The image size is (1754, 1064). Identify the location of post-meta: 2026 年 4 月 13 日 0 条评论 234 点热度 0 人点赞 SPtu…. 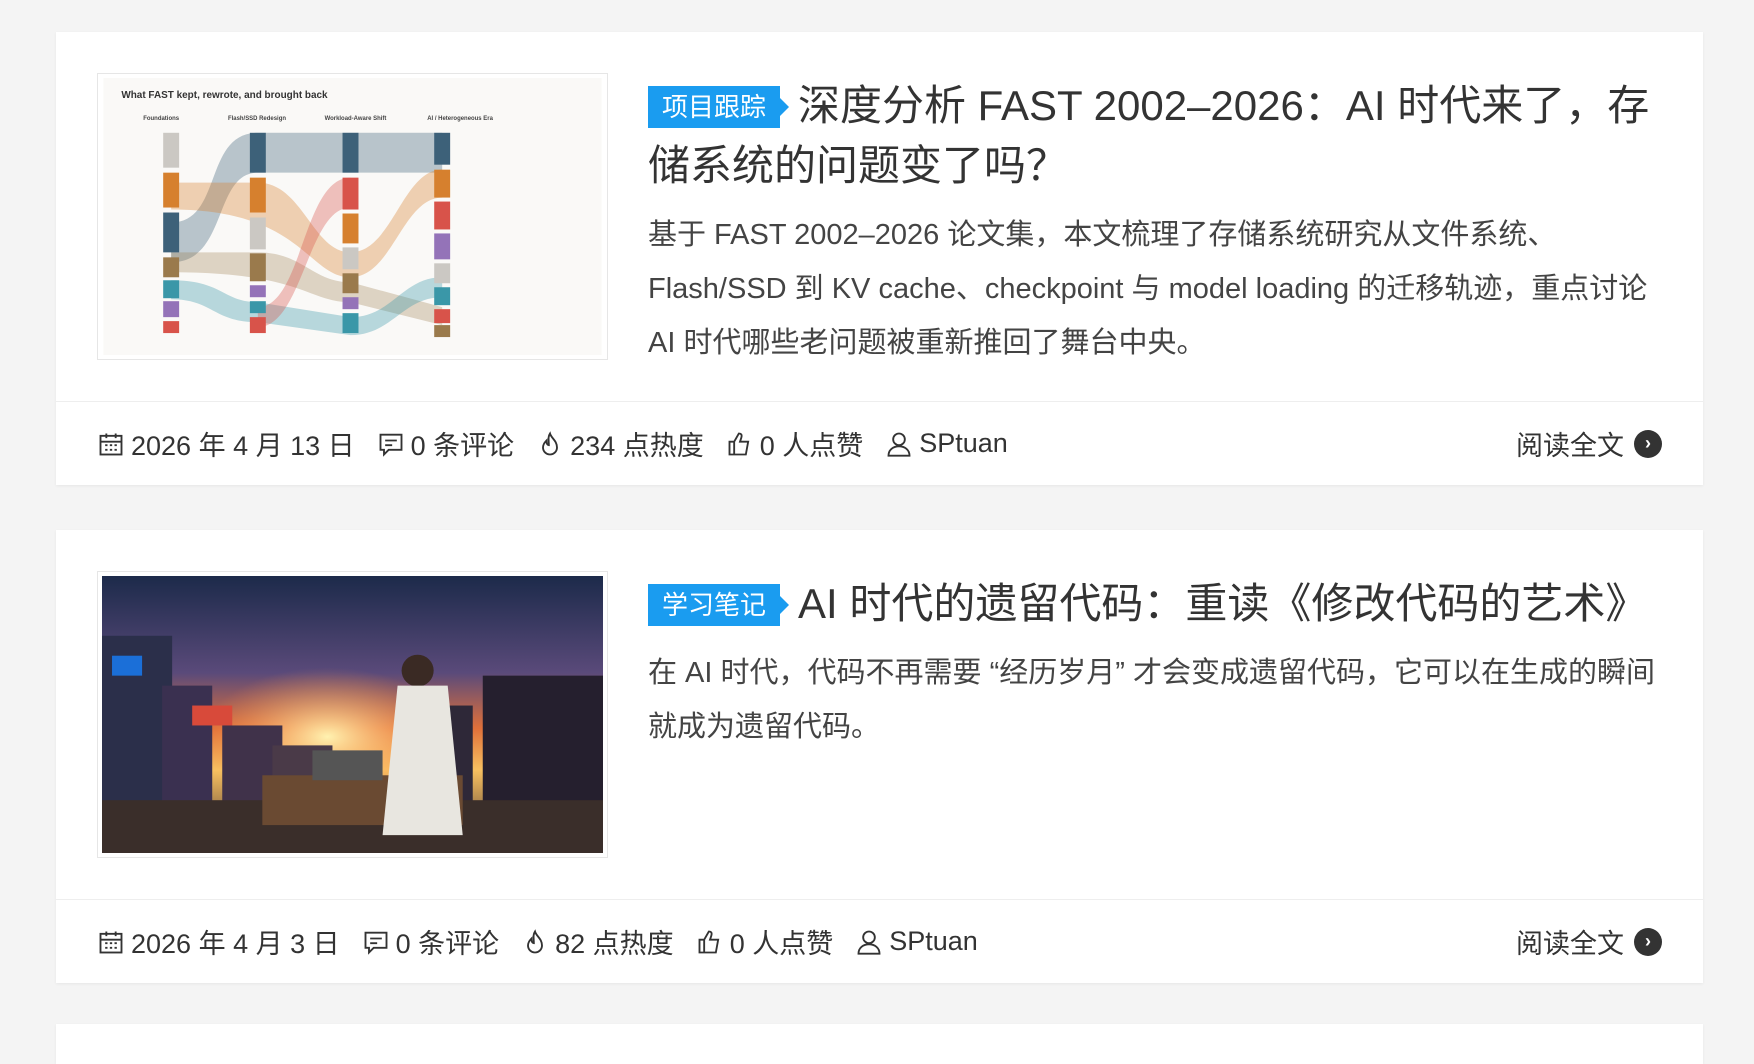
(879, 443).